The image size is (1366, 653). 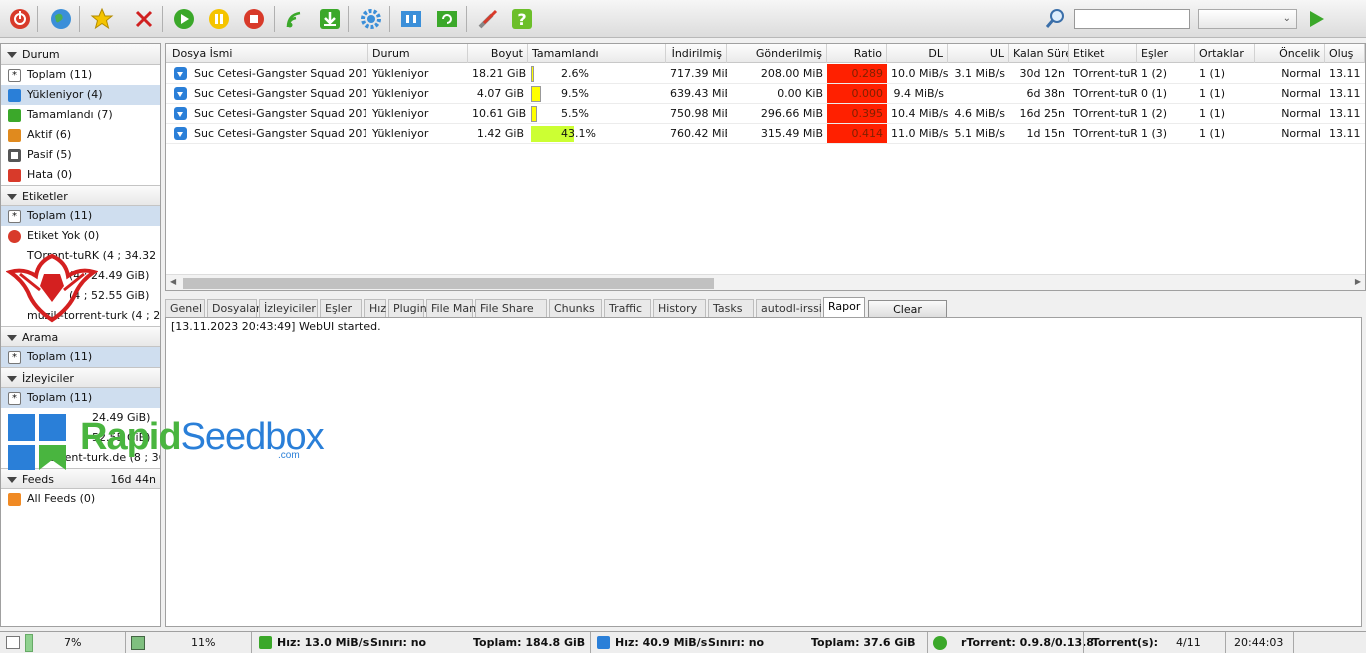 What do you see at coordinates (1039, 53) in the screenshot?
I see `column-header: Kalan Süre` at bounding box center [1039, 53].